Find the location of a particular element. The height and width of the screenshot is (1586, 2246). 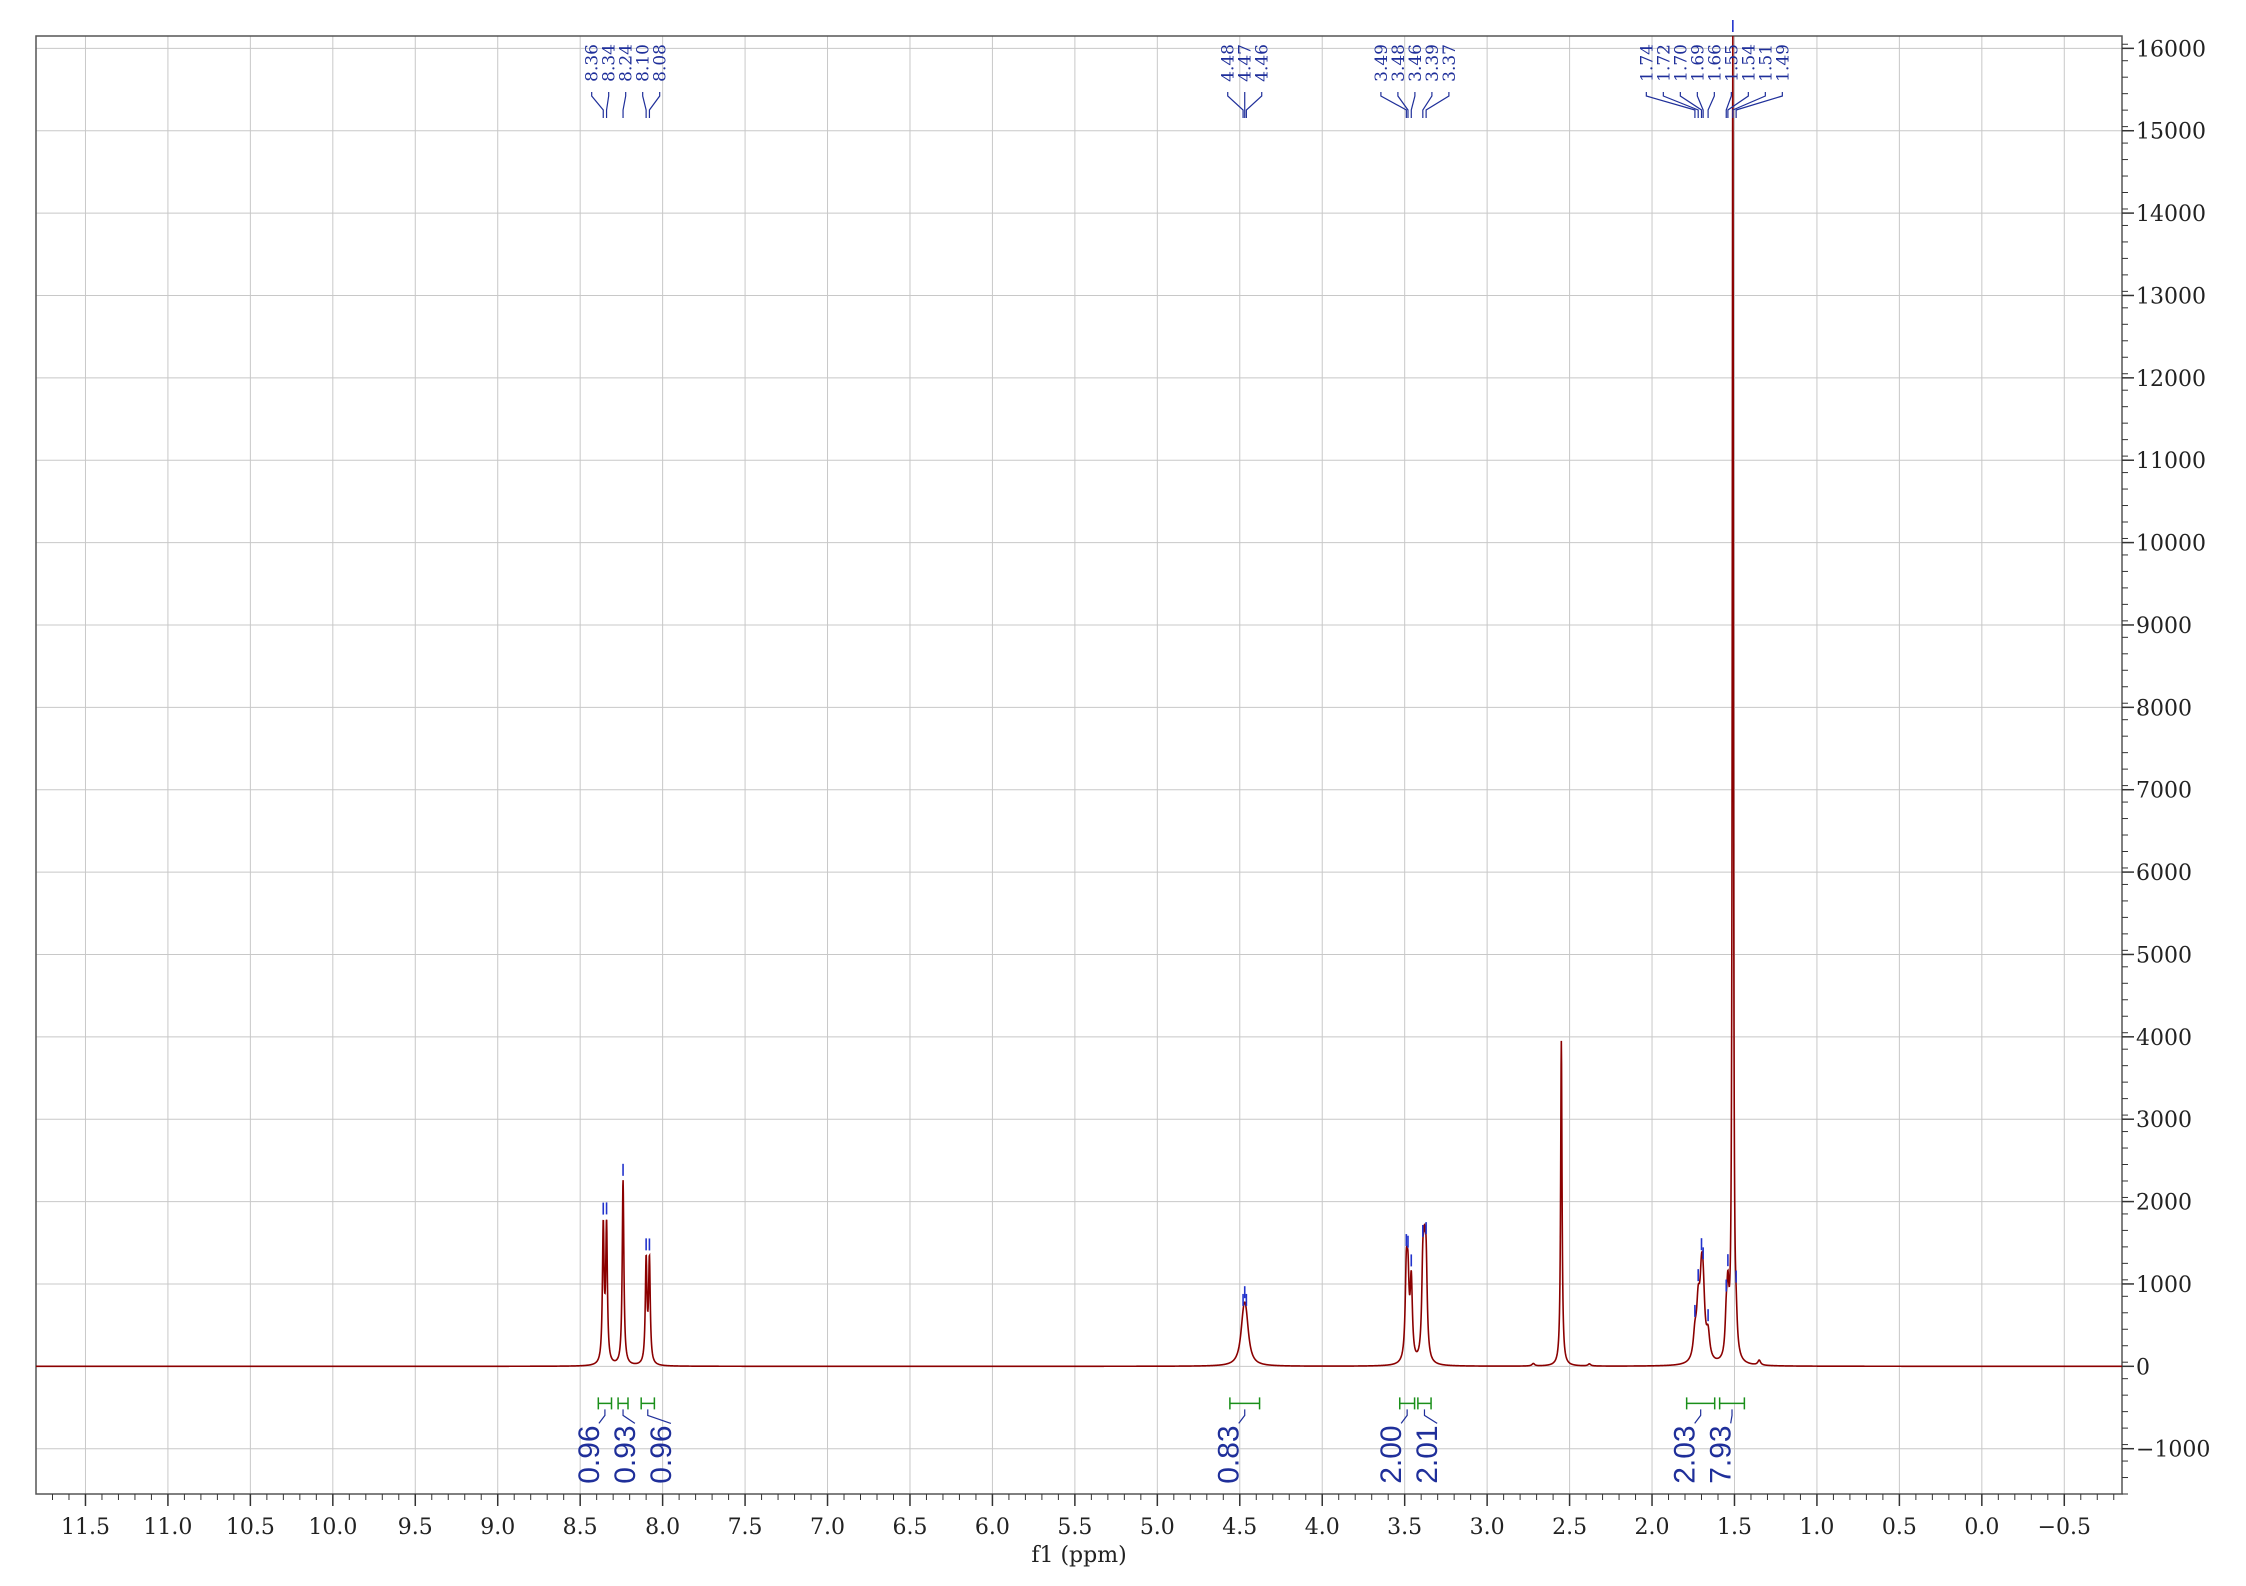

peak-label: 3.37 is located at coordinates (1450, 63).